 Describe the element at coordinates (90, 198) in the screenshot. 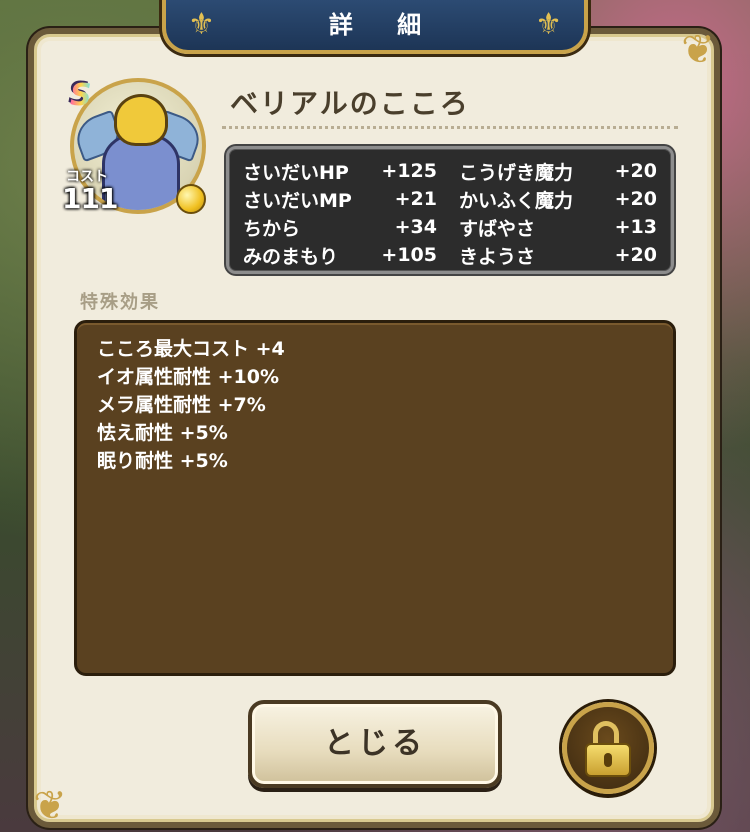

I see `cost-value: 111` at that location.